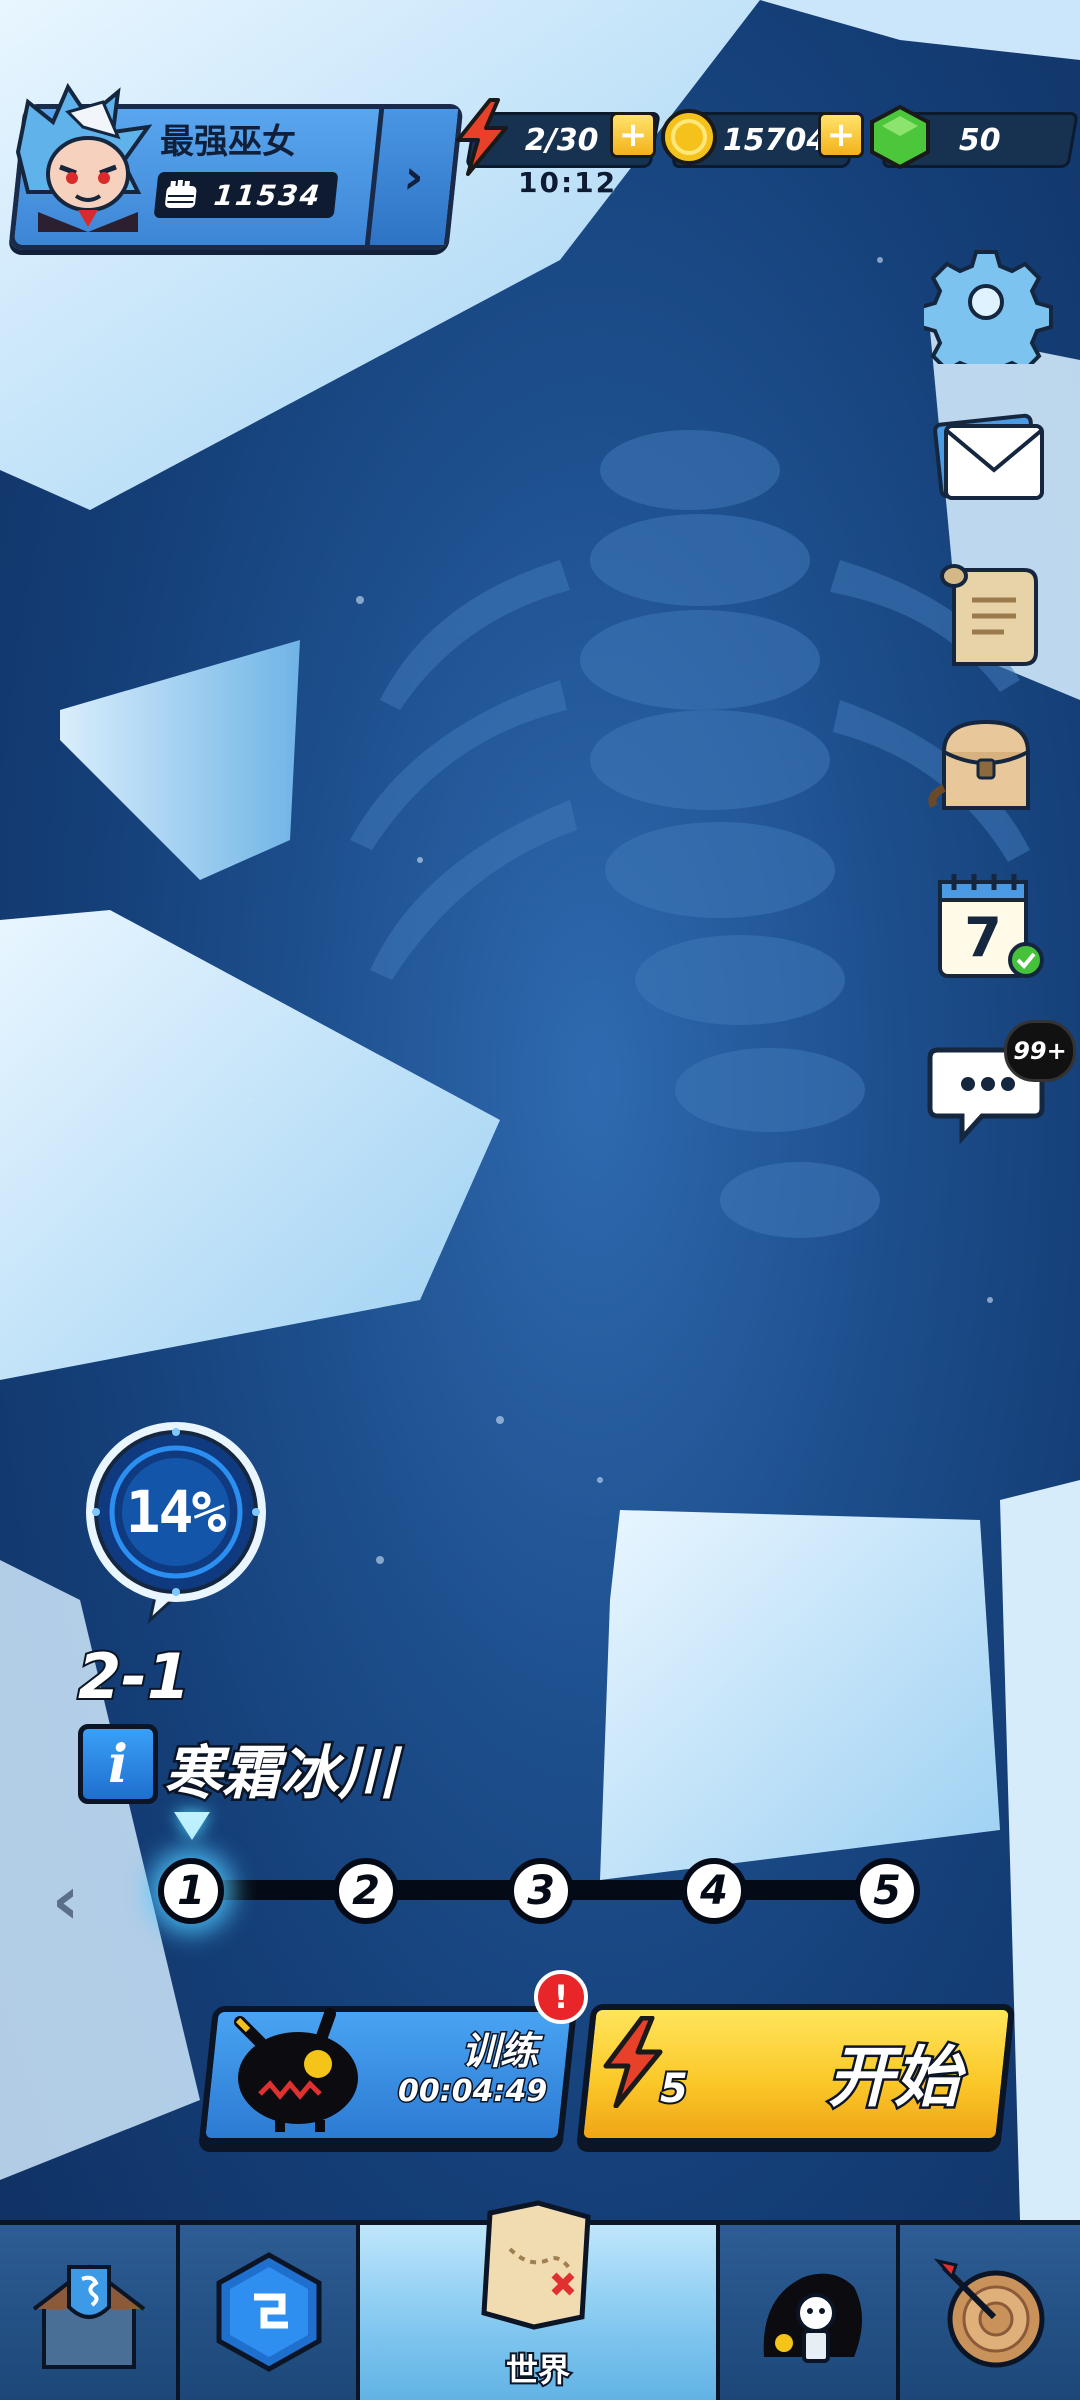 The width and height of the screenshot is (1080, 2400). Describe the element at coordinates (499, 2051) in the screenshot. I see `train-label: 训练` at that location.